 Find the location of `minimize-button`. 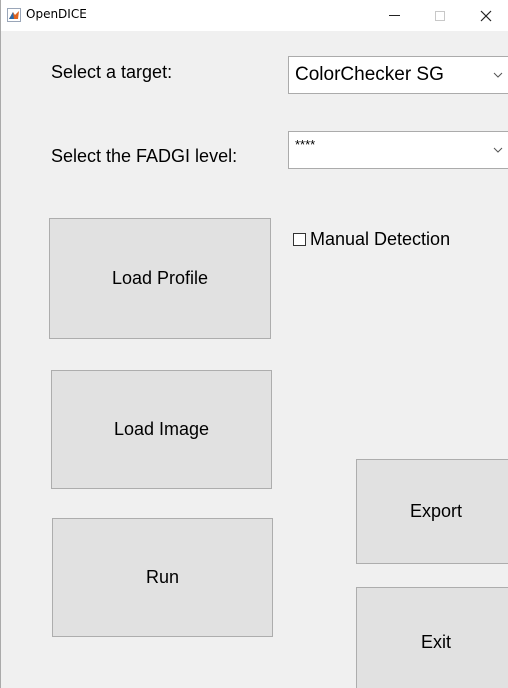

minimize-button is located at coordinates (394, 15).